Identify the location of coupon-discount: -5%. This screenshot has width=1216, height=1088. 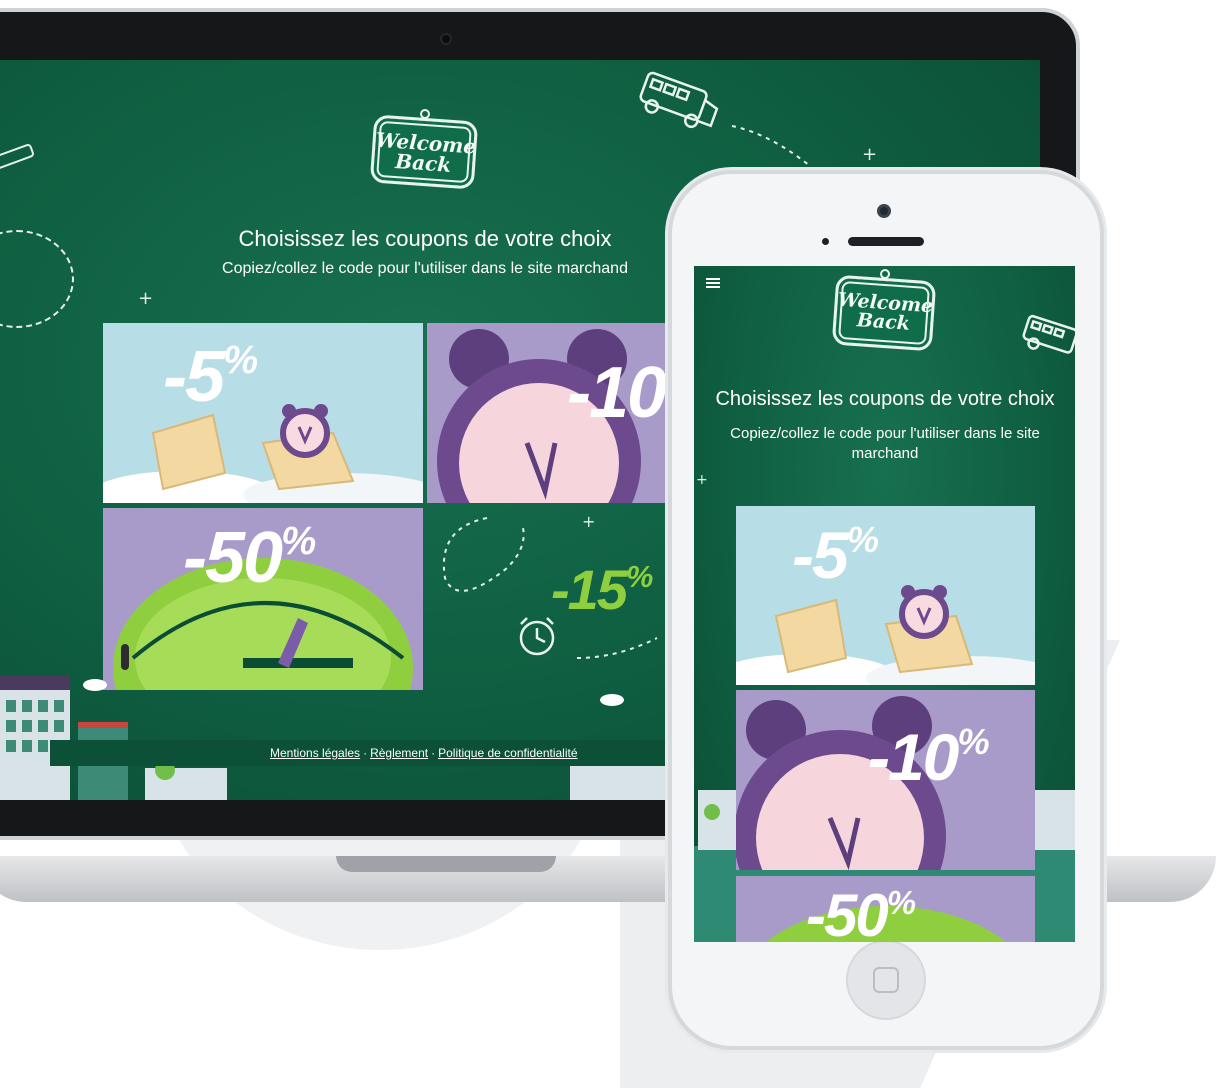
(835, 553).